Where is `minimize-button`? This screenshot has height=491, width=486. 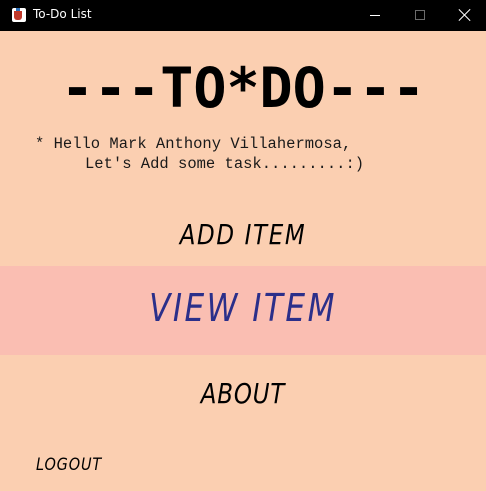
minimize-button is located at coordinates (375, 15).